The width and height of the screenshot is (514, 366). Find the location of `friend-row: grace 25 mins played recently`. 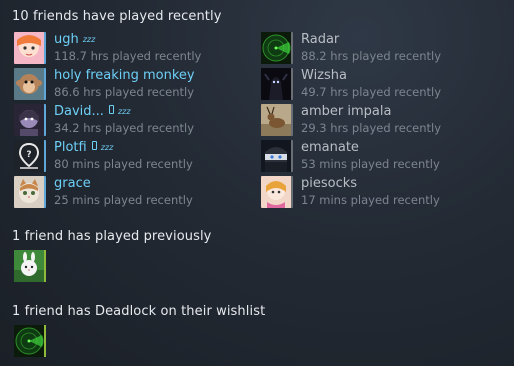

friend-row: grace 25 mins played recently is located at coordinates (134, 193).